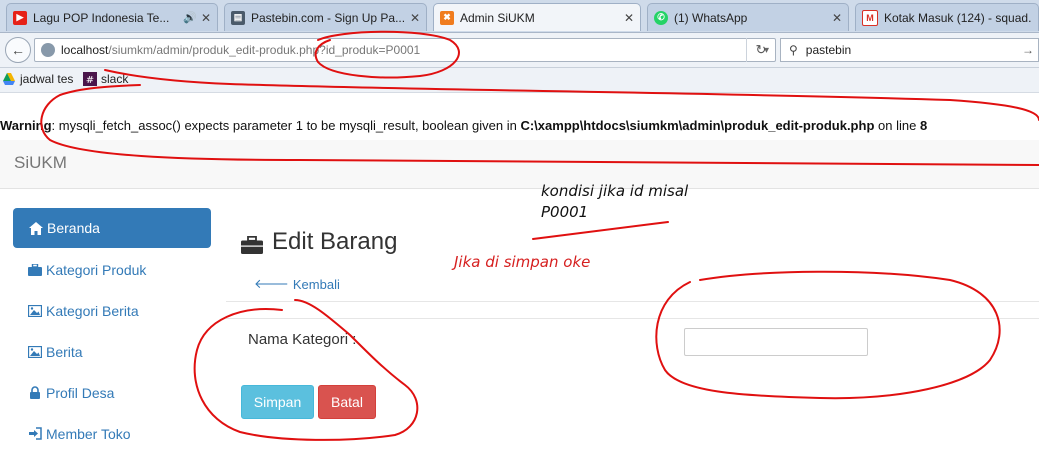 The width and height of the screenshot is (1039, 454). What do you see at coordinates (112, 228) in the screenshot?
I see `sidebar-item-beranda: Beranda` at bounding box center [112, 228].